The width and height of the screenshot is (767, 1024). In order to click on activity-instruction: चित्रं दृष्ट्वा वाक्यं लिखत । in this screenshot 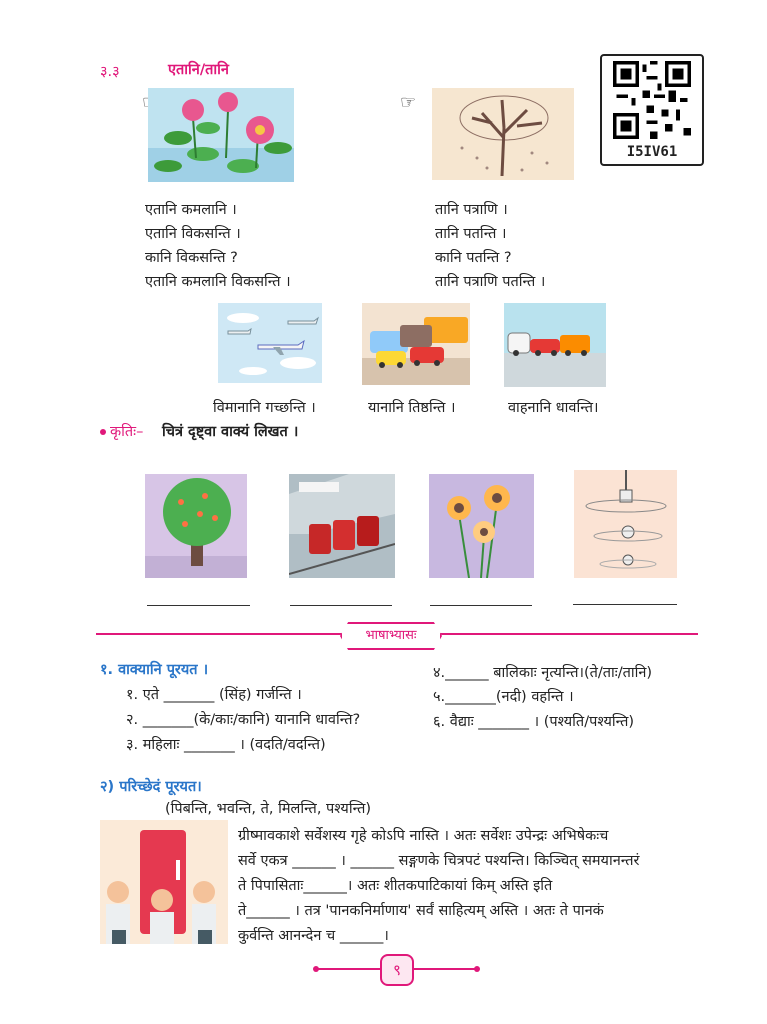, I will do `click(230, 432)`.